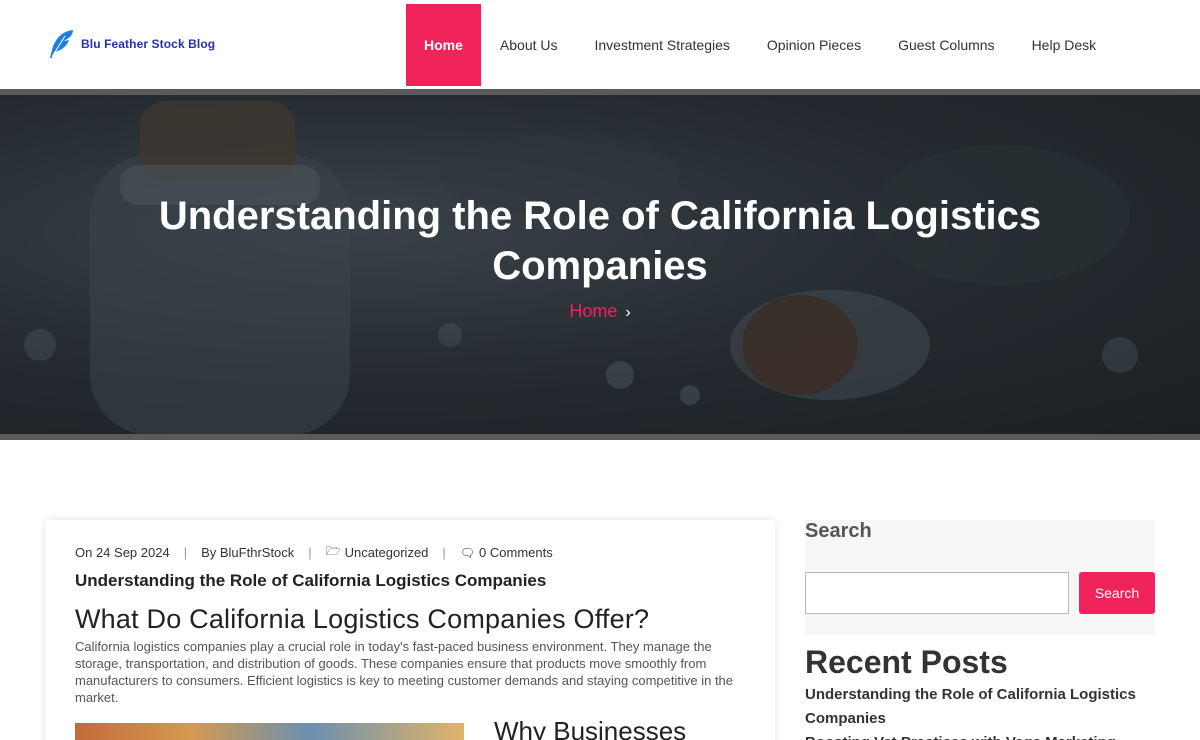 The height and width of the screenshot is (740, 1200). What do you see at coordinates (247, 552) in the screenshot?
I see `post-author: By BluFthrStock` at bounding box center [247, 552].